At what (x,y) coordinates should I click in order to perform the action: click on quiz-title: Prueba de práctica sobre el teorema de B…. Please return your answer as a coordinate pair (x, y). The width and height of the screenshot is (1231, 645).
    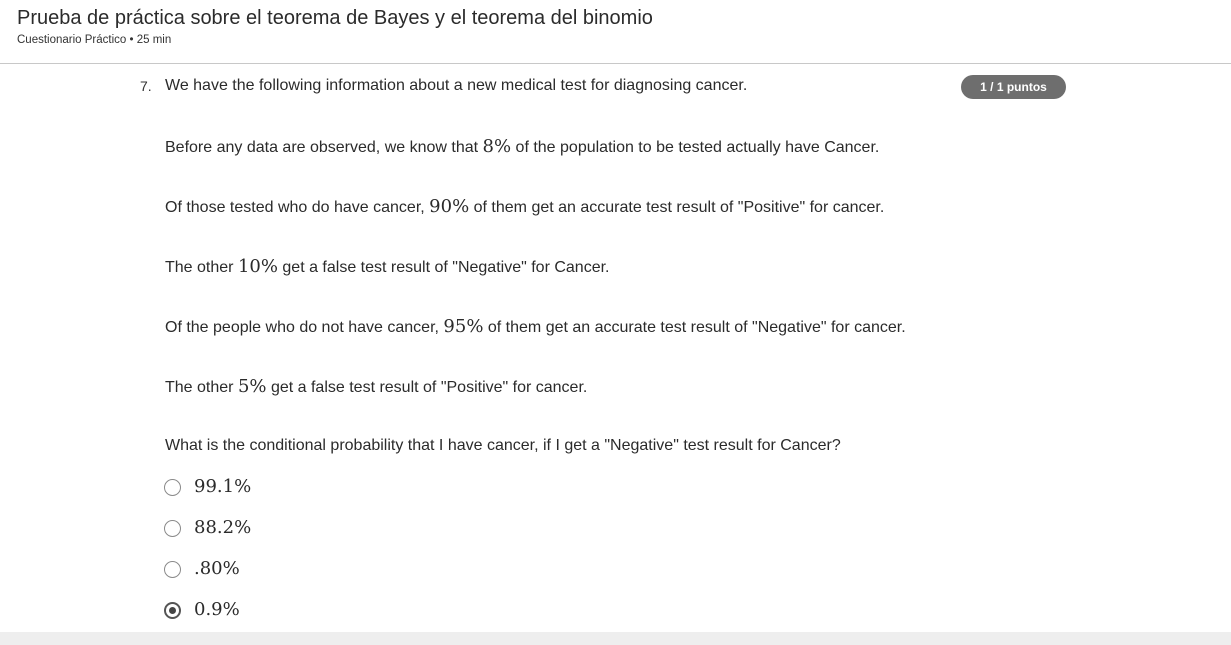
    Looking at the image, I should click on (335, 18).